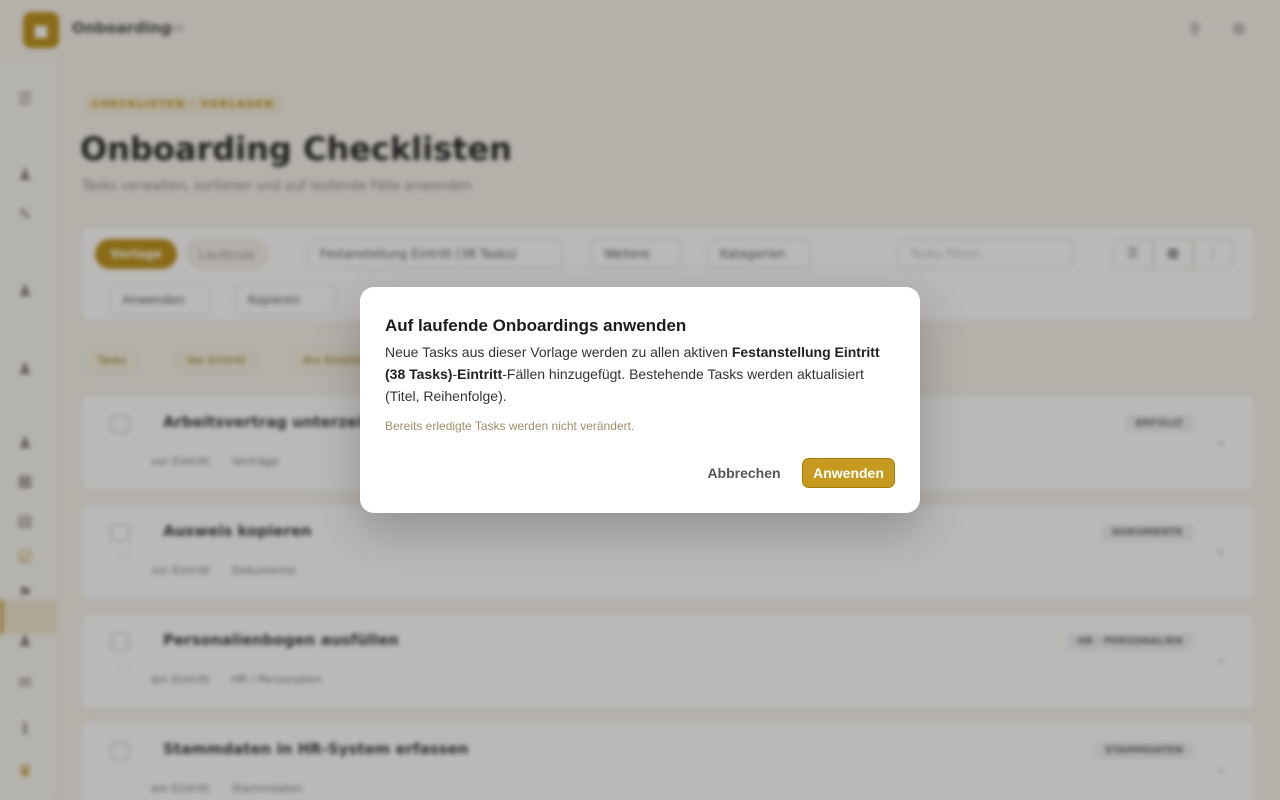  What do you see at coordinates (744, 473) in the screenshot?
I see `cancel-button: Abbrechen` at bounding box center [744, 473].